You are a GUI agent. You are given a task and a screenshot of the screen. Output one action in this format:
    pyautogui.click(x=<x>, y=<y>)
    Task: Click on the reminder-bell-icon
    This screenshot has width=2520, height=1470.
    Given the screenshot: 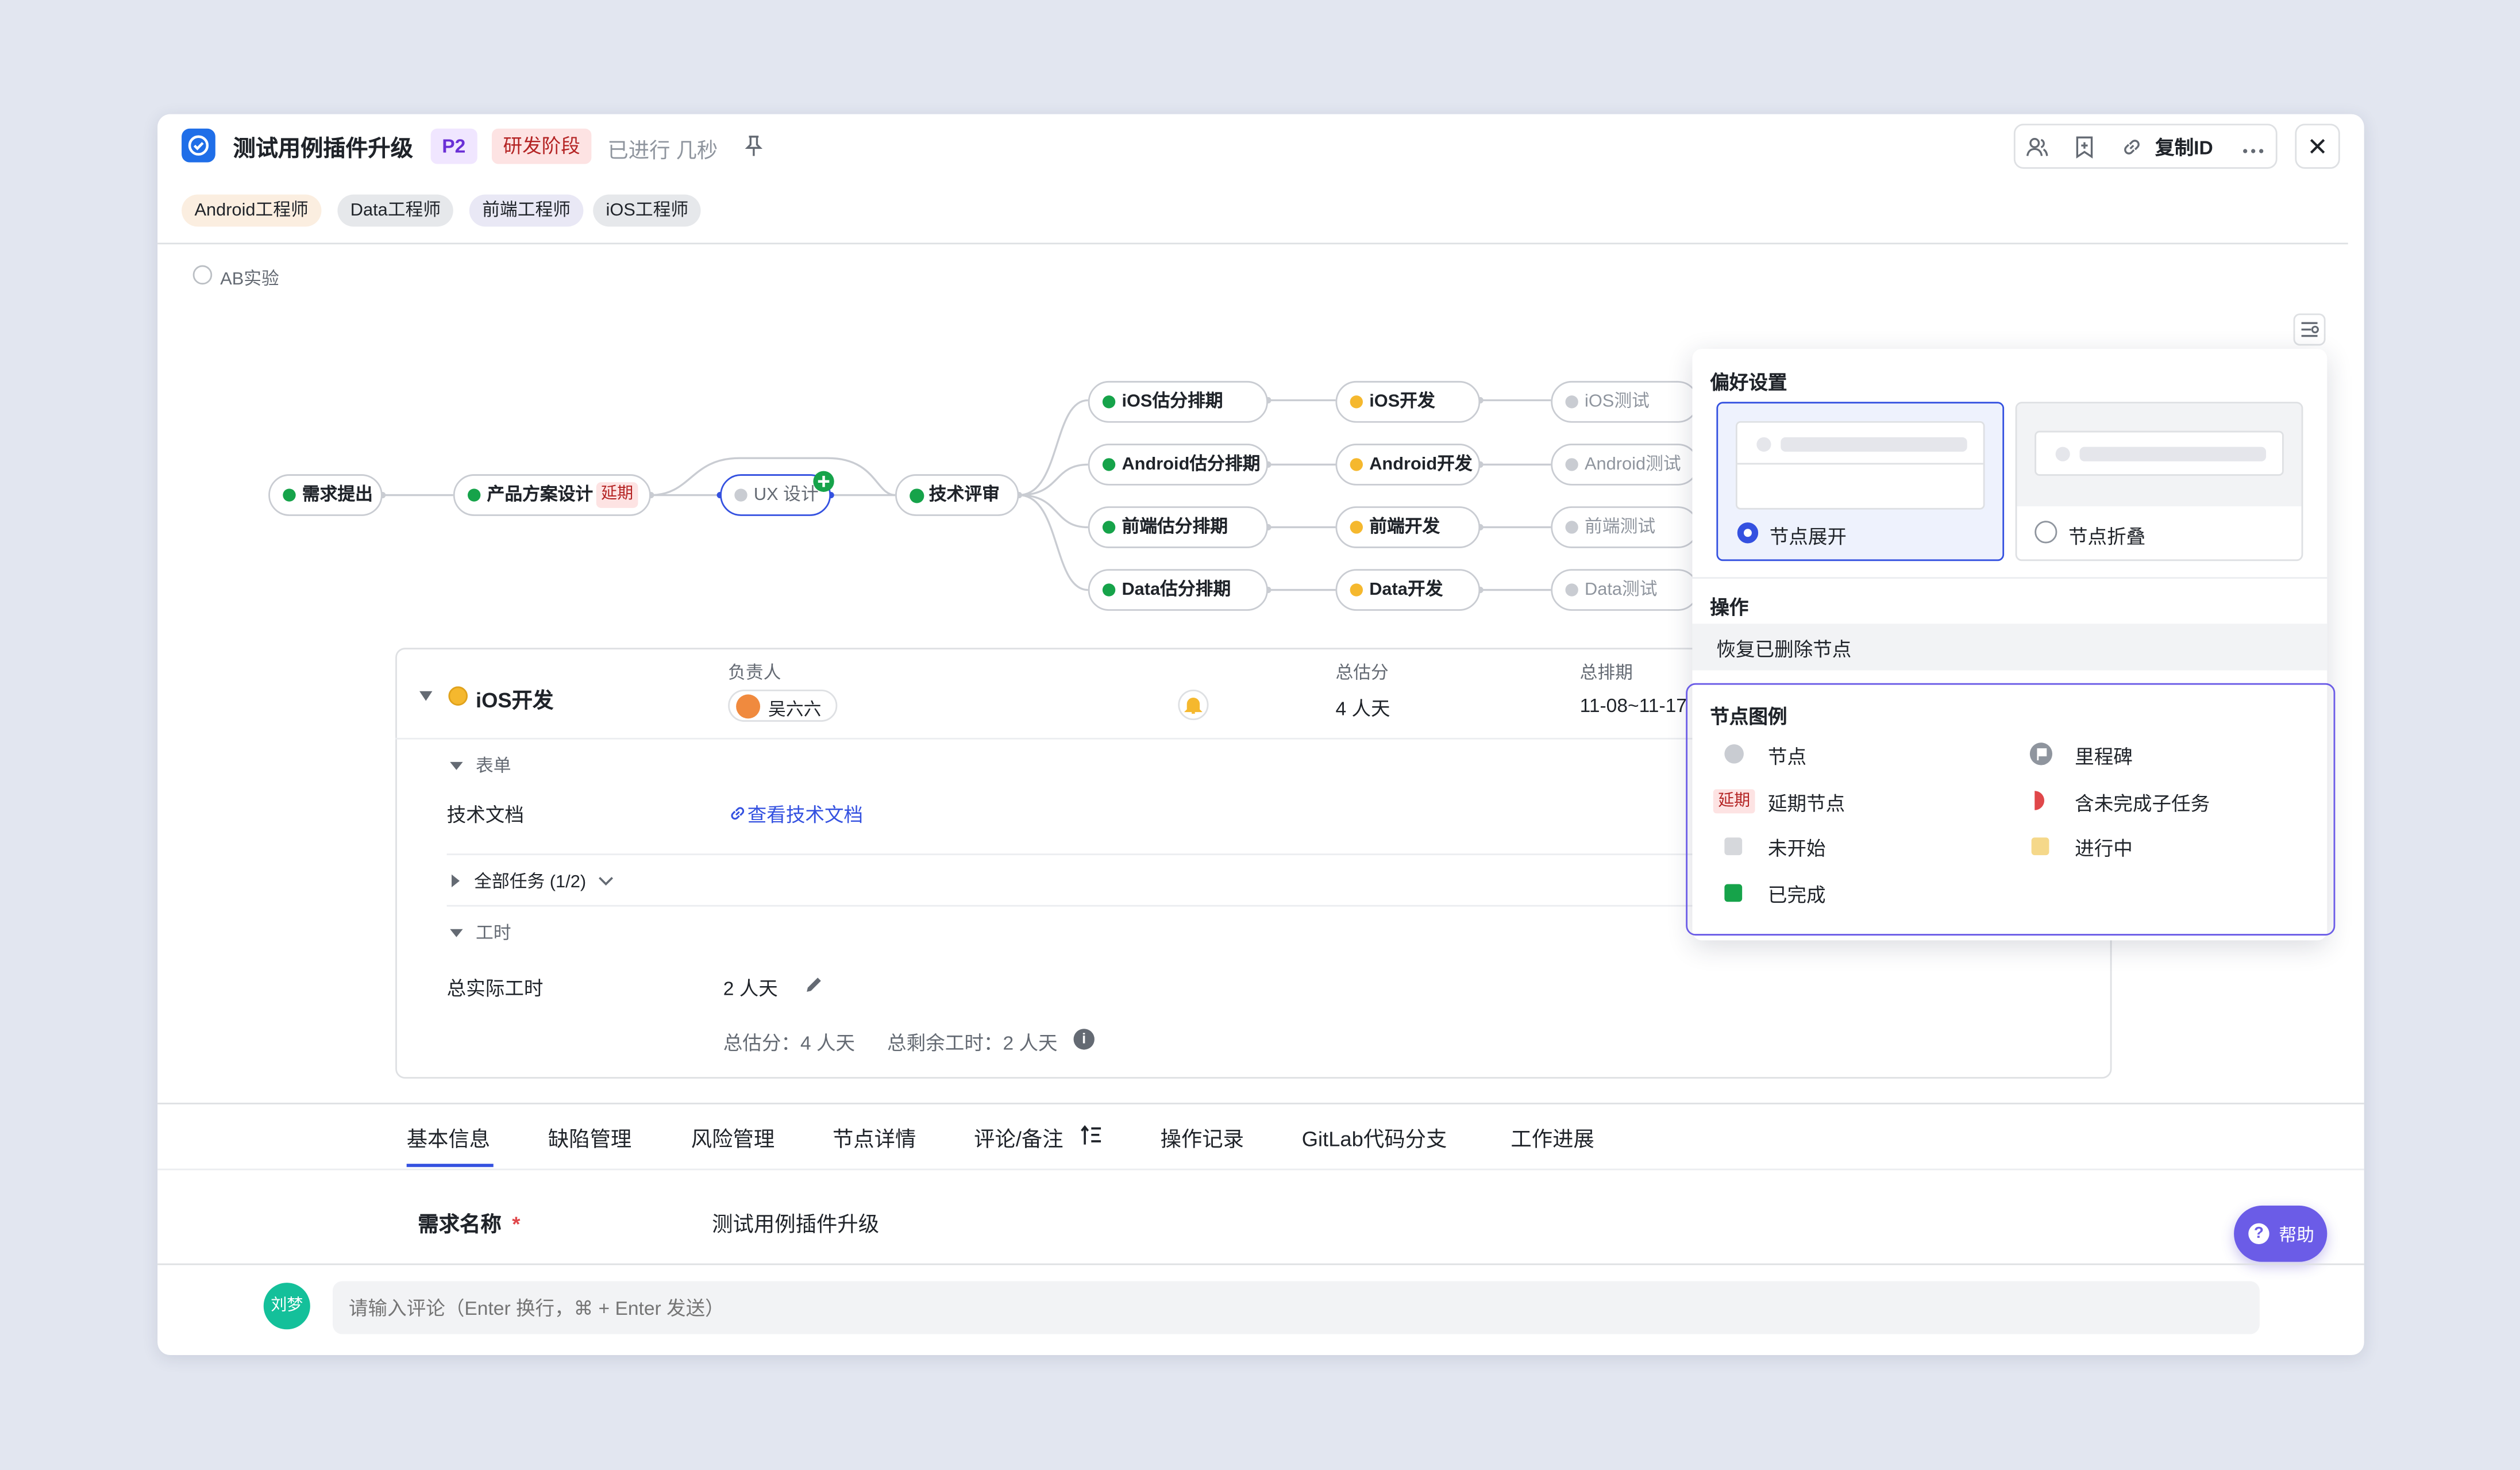 What is the action you would take?
    pyautogui.click(x=1193, y=705)
    